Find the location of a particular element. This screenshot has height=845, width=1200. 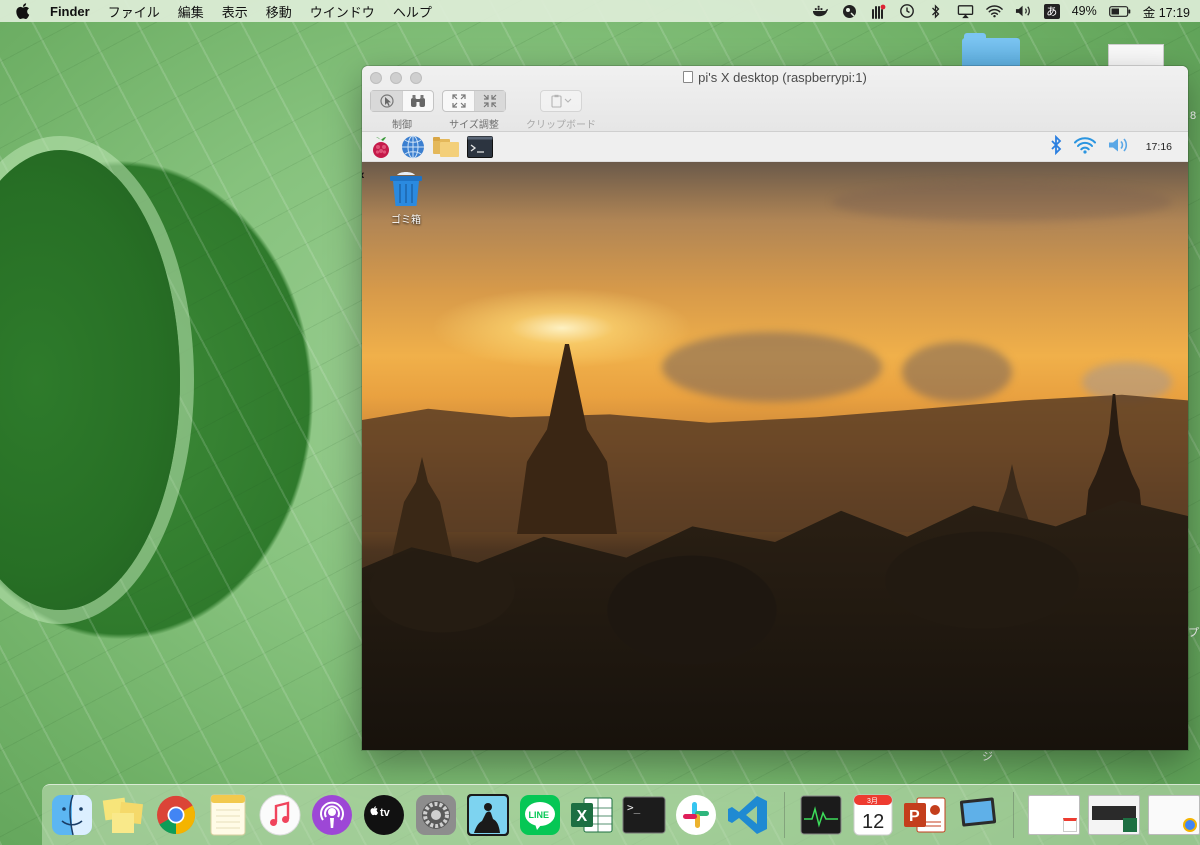

excel-mini-icon is located at coordinates (1130, 825).